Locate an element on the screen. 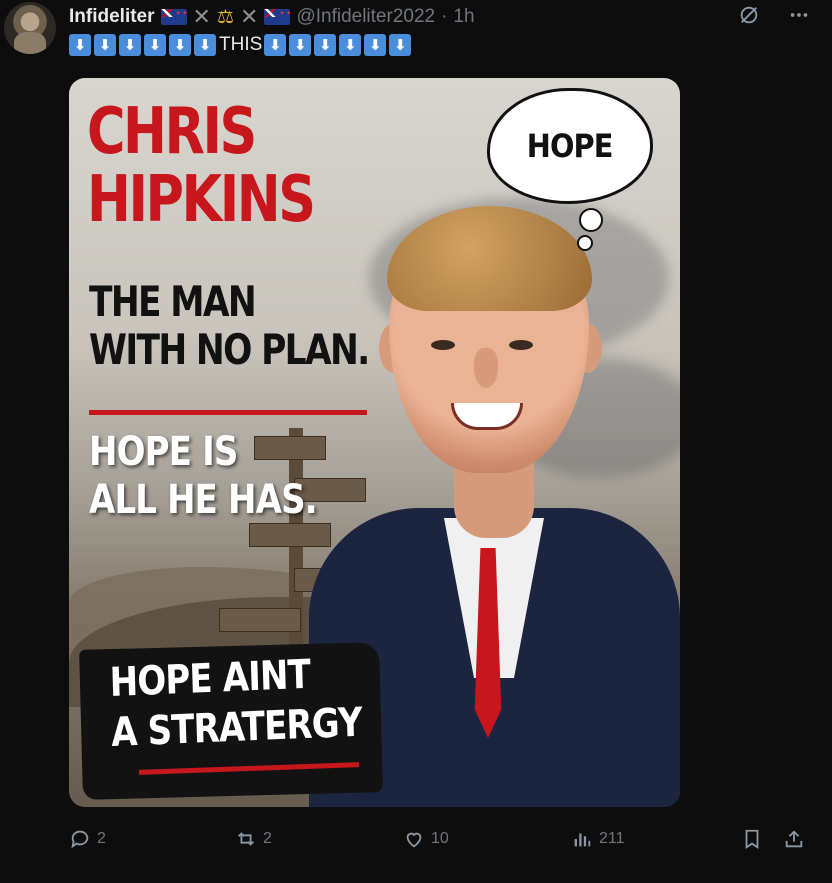 The width and height of the screenshot is (832, 883). top-right-icons is located at coordinates (774, 17).